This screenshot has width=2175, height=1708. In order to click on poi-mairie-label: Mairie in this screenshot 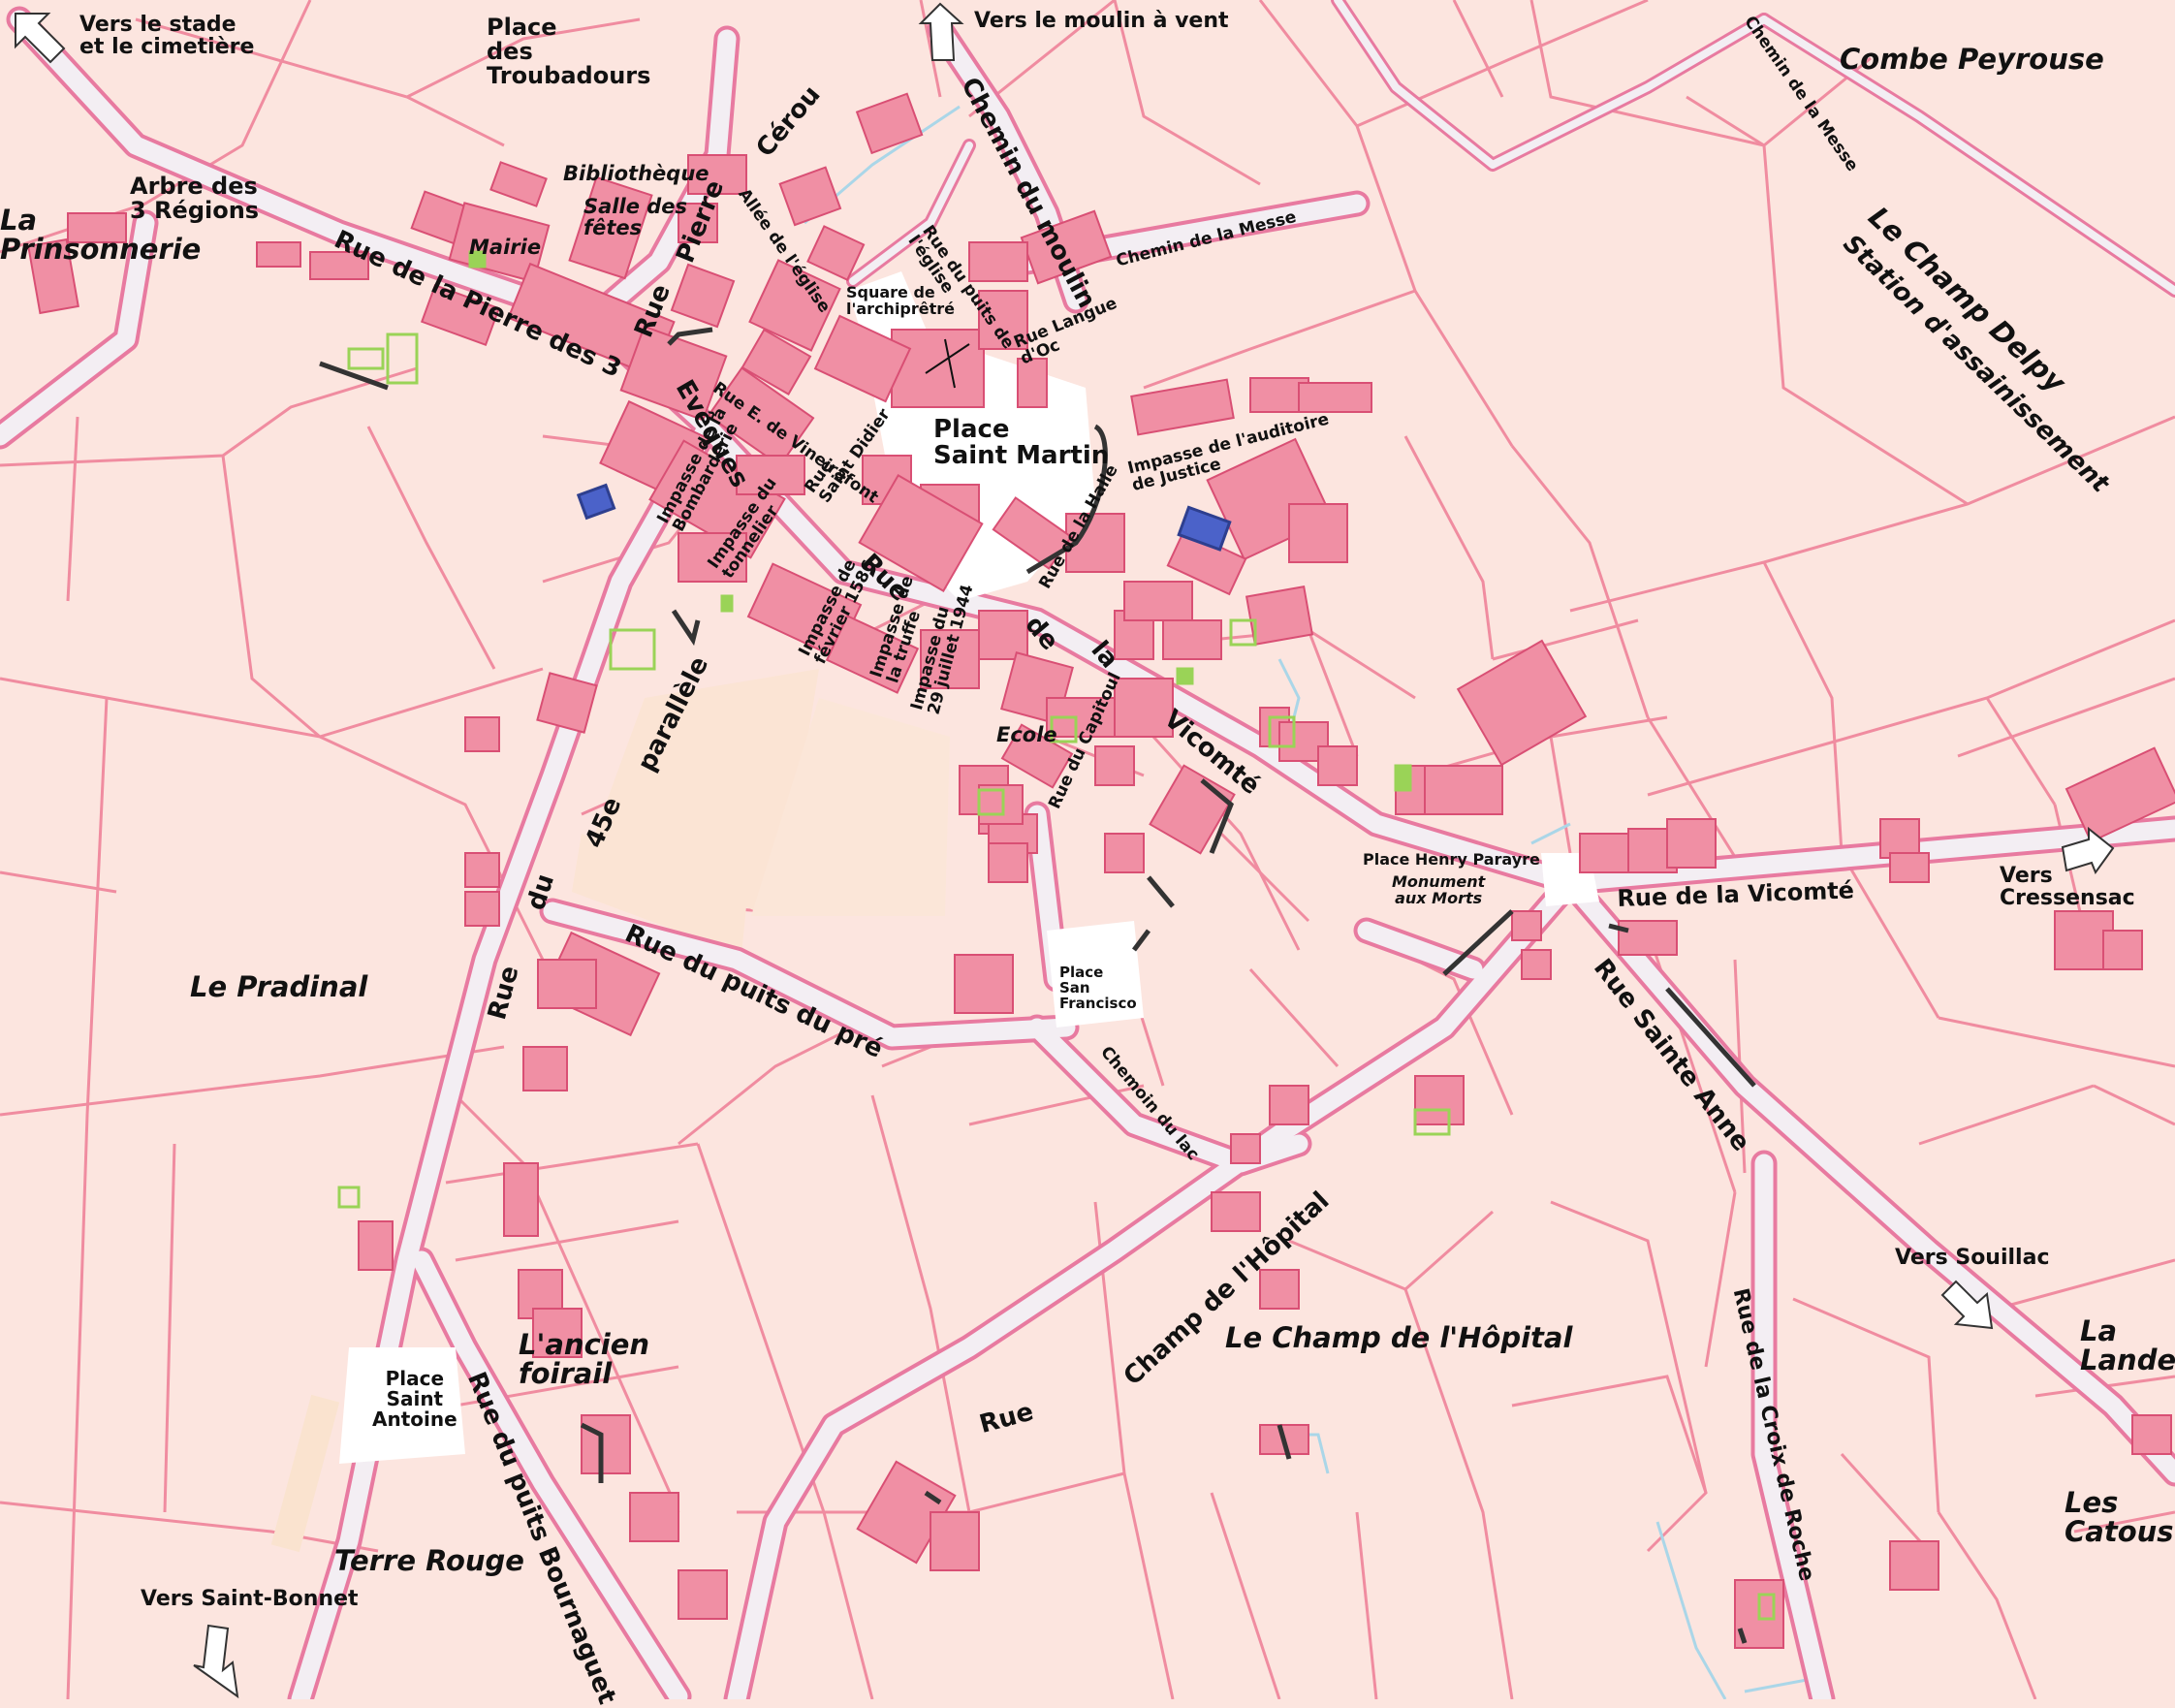, I will do `click(505, 247)`.